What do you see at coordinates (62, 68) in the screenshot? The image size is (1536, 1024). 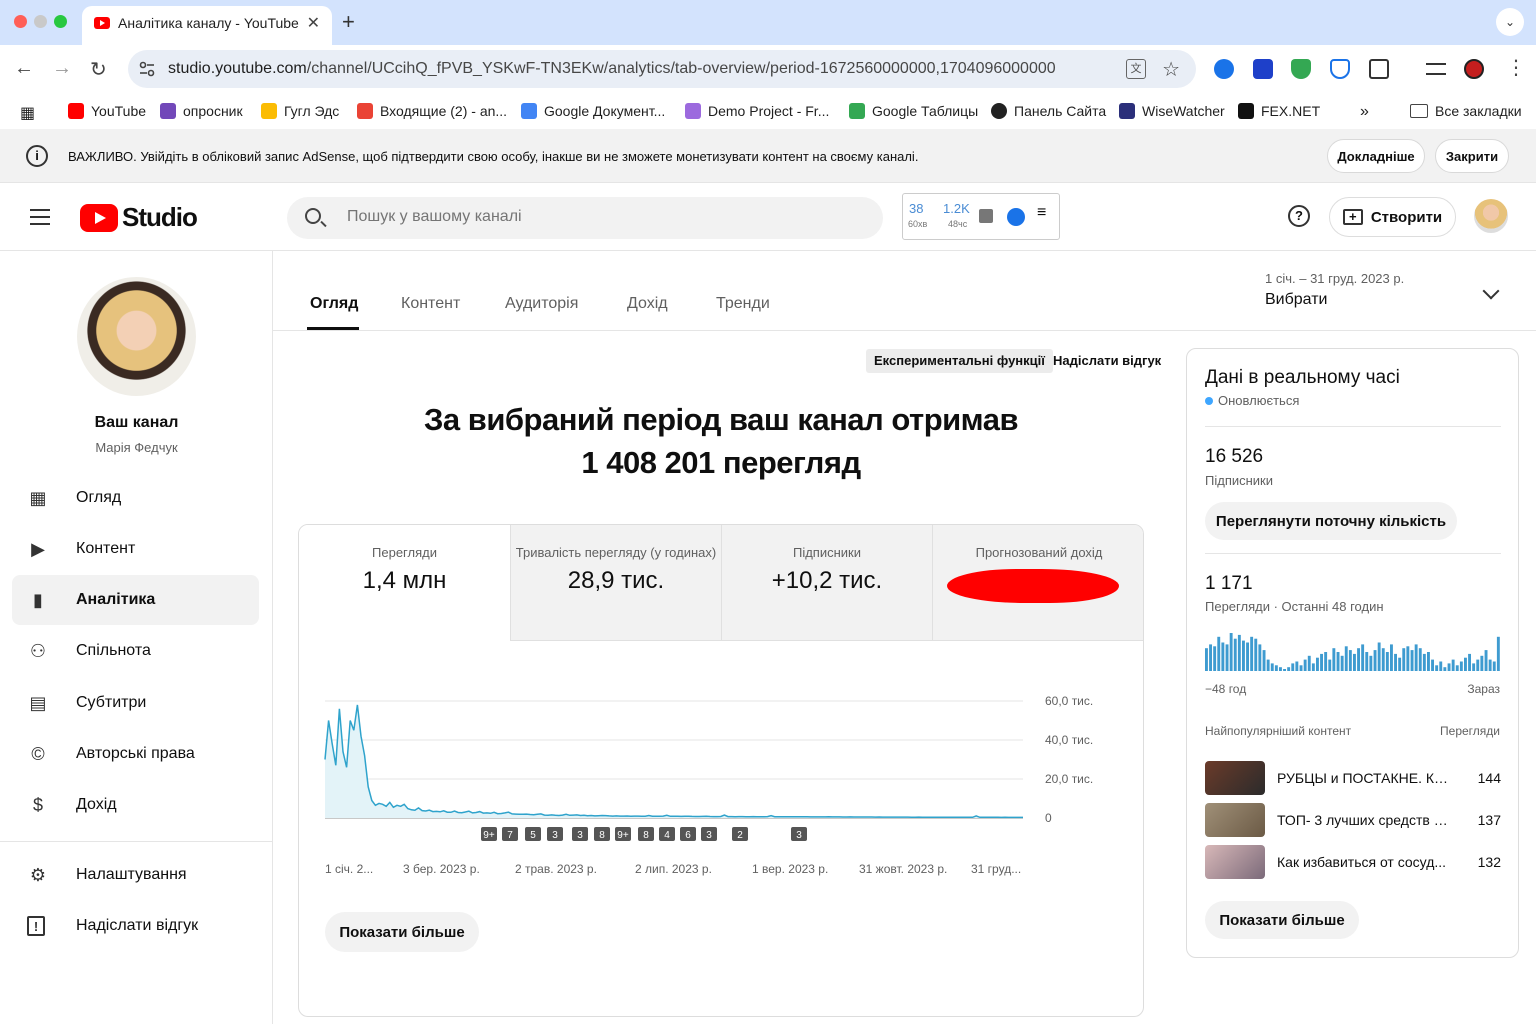 I see `forward-arrow-icon: →` at bounding box center [62, 68].